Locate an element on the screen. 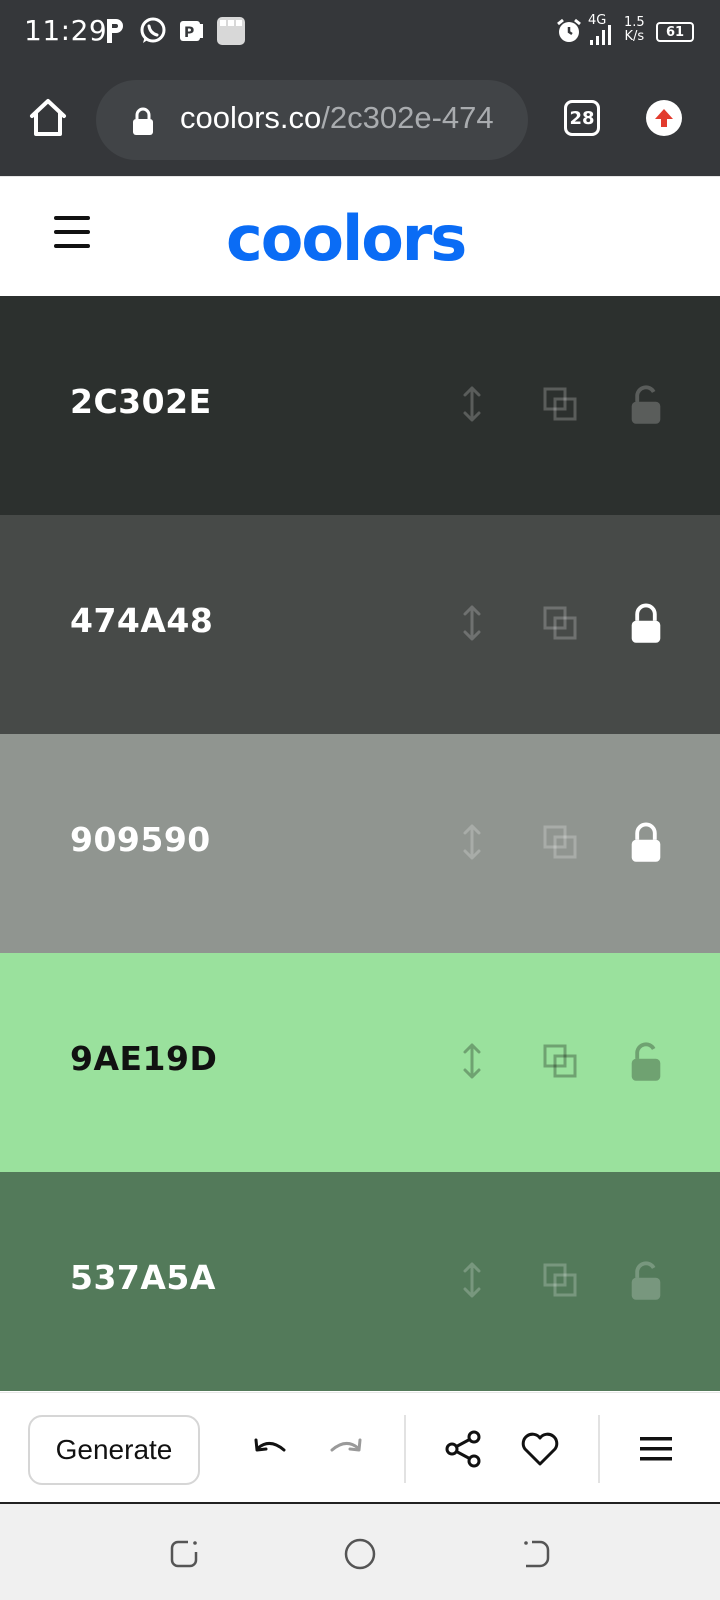  home-icon is located at coordinates (48, 118).